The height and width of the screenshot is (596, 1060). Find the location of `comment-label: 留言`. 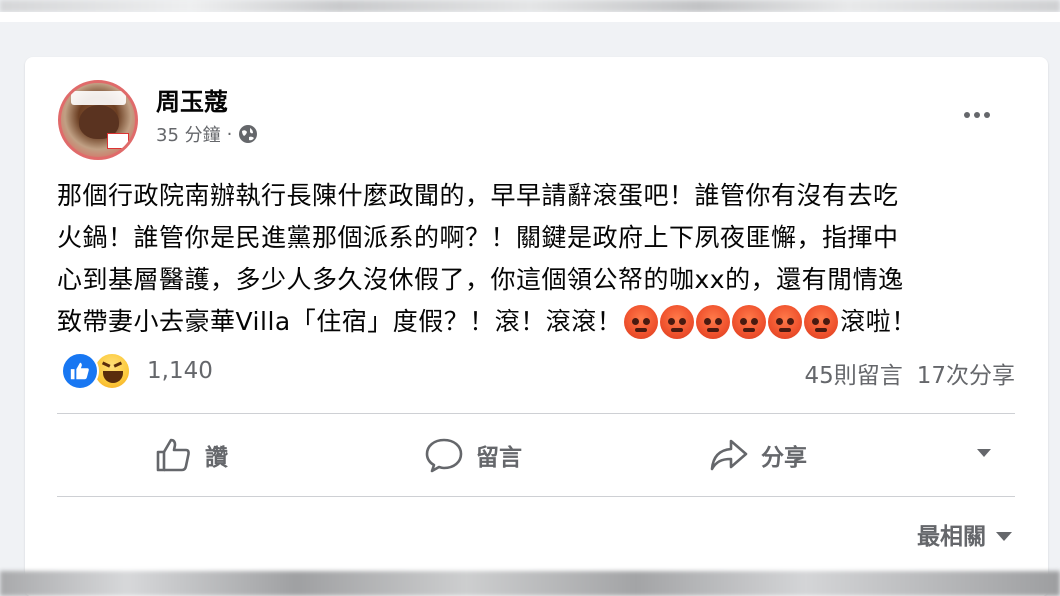

comment-label: 留言 is located at coordinates (499, 458).